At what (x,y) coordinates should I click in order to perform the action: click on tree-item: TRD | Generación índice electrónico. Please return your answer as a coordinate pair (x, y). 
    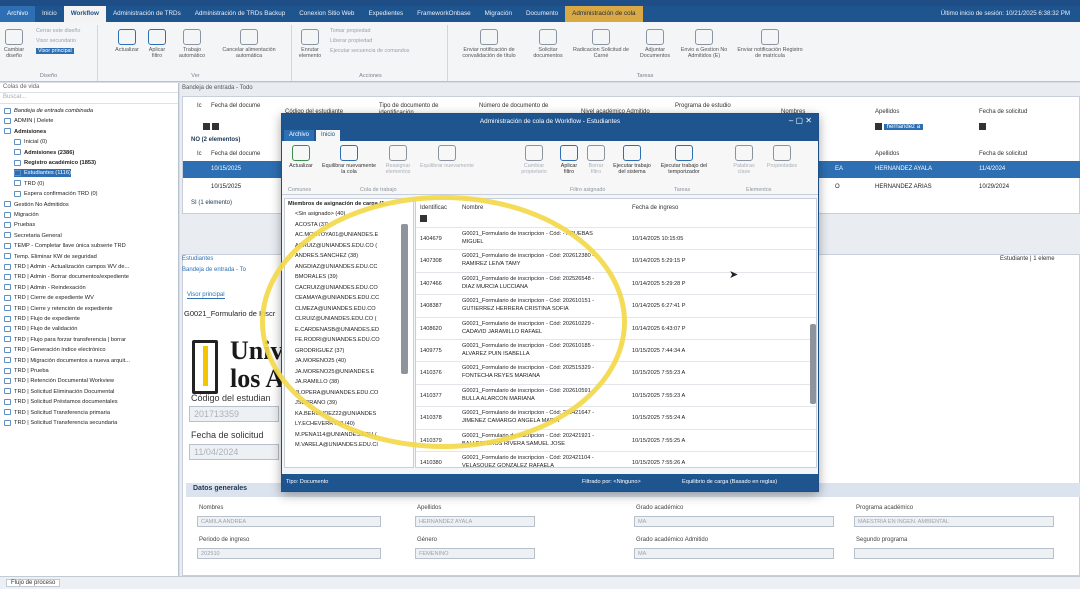
    Looking at the image, I should click on (55, 350).